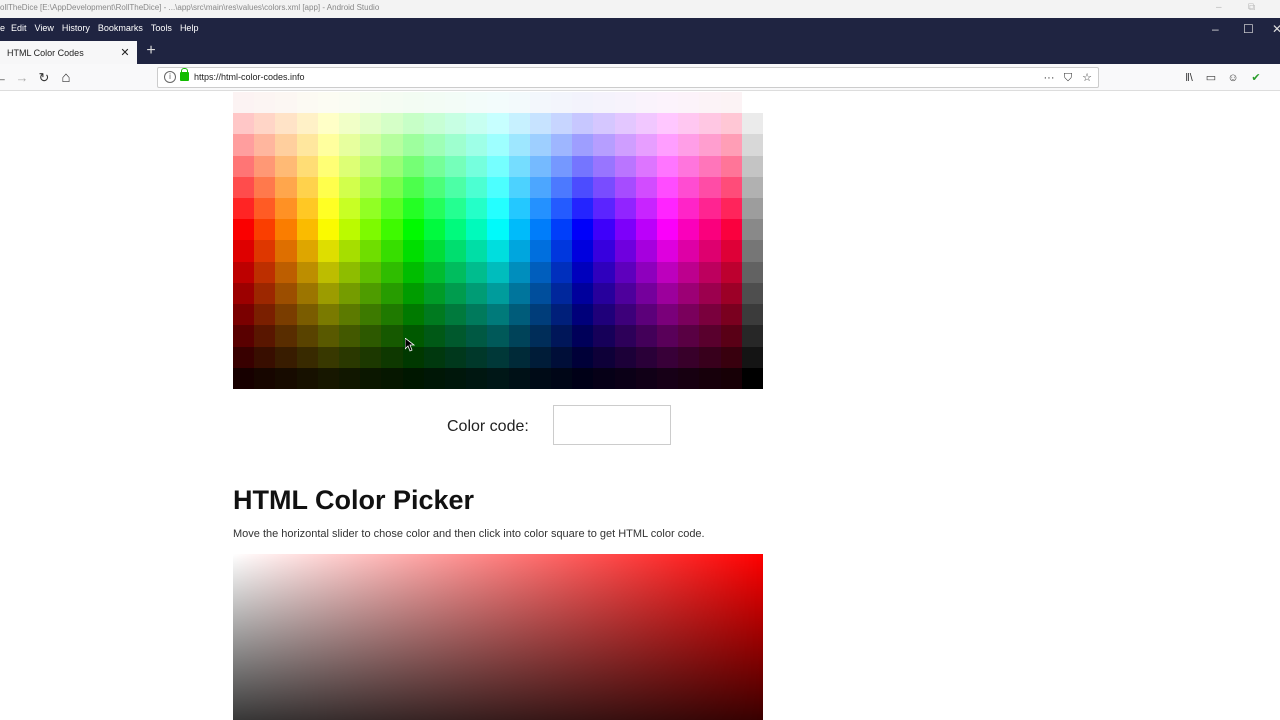 This screenshot has width=1280, height=720. I want to click on bookmark-star-icon: ☆, so click(1087, 78).